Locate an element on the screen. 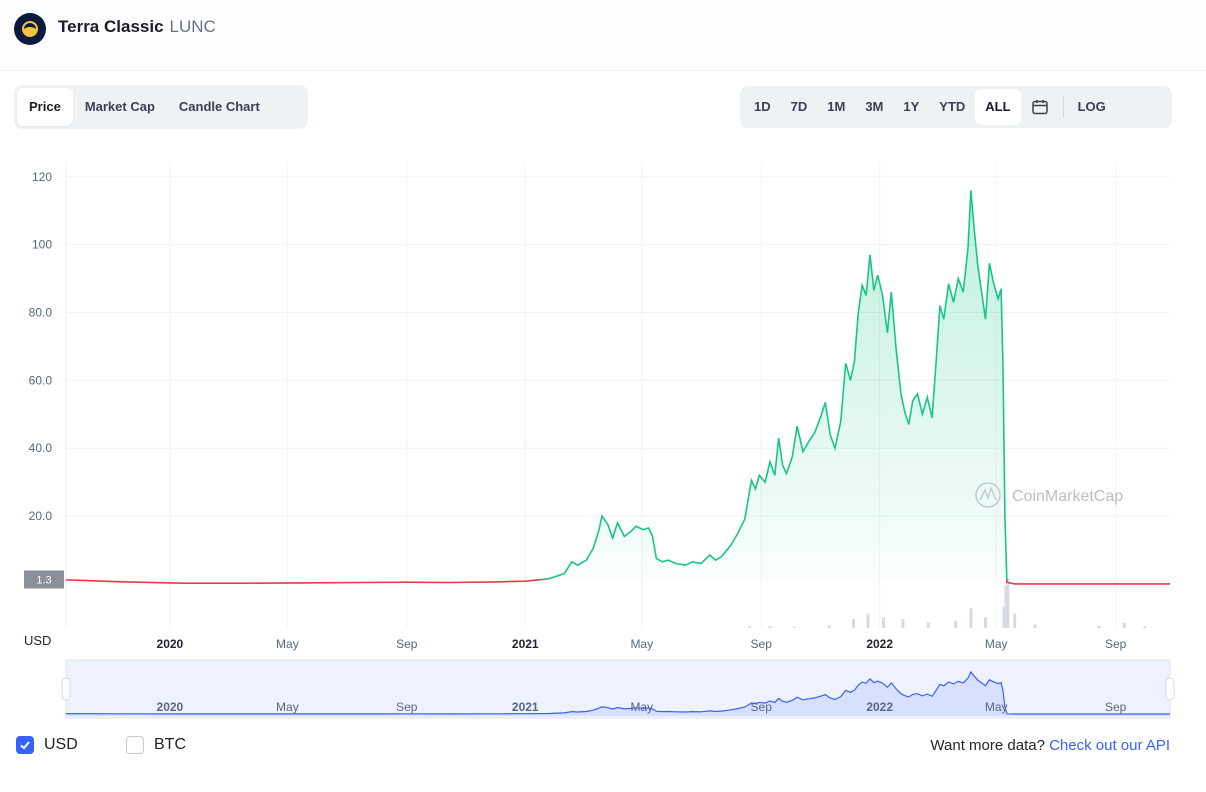  toggle-usd: USD is located at coordinates (47, 745).